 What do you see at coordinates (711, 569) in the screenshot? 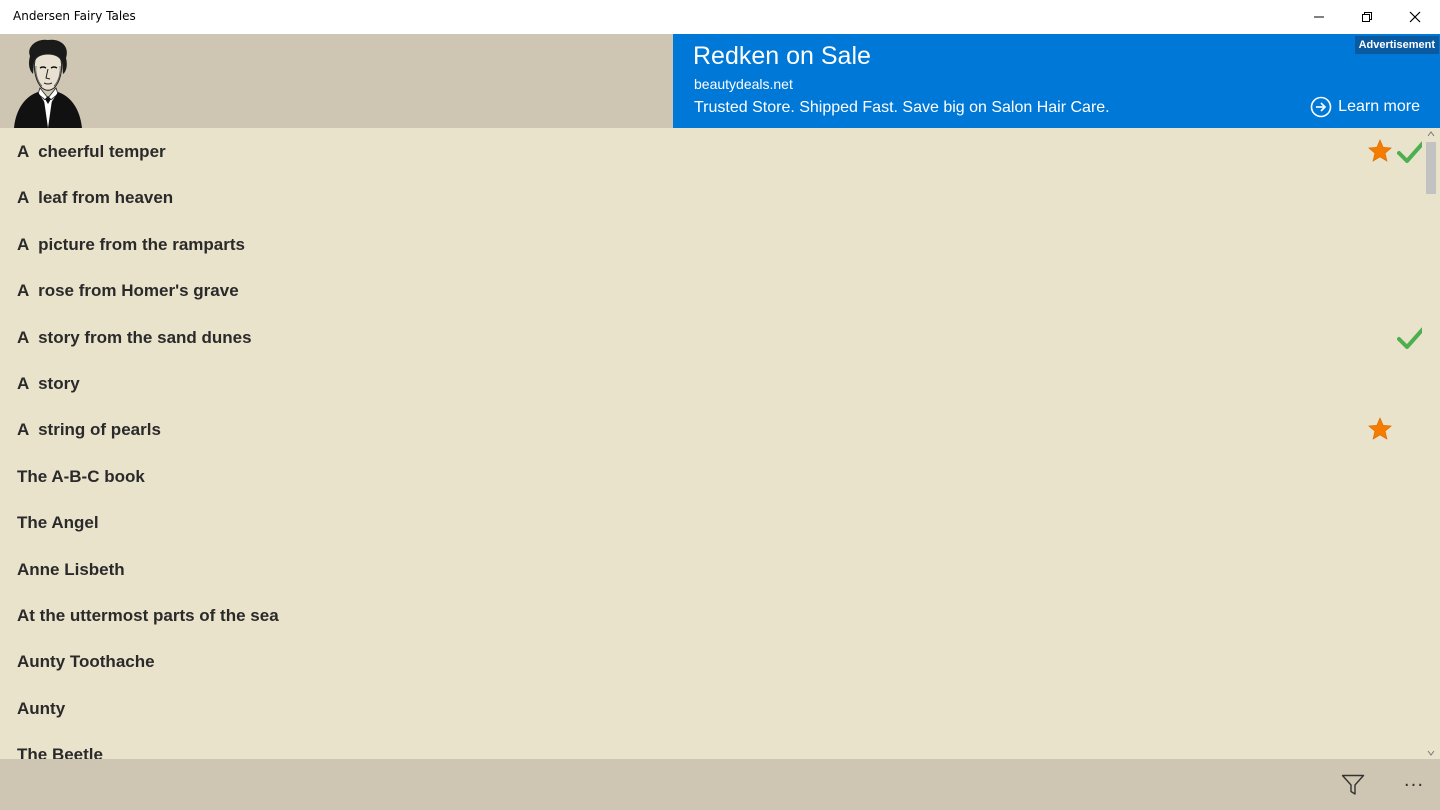
I see `list-item: Anne Lisbeth` at bounding box center [711, 569].